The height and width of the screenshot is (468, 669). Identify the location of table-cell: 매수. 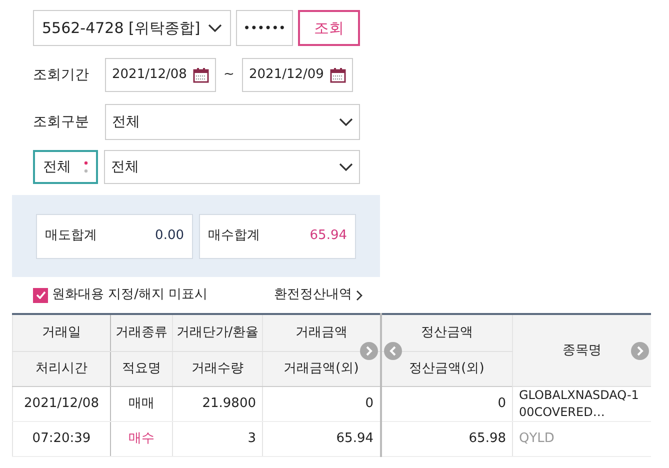
(141, 438).